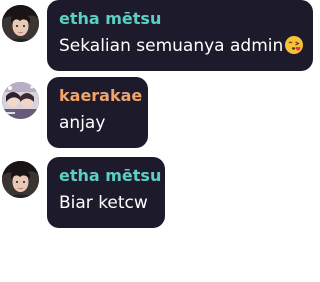 The width and height of the screenshot is (320, 282). I want to click on message-text-content: Sekalian semuanya admin, so click(171, 46).